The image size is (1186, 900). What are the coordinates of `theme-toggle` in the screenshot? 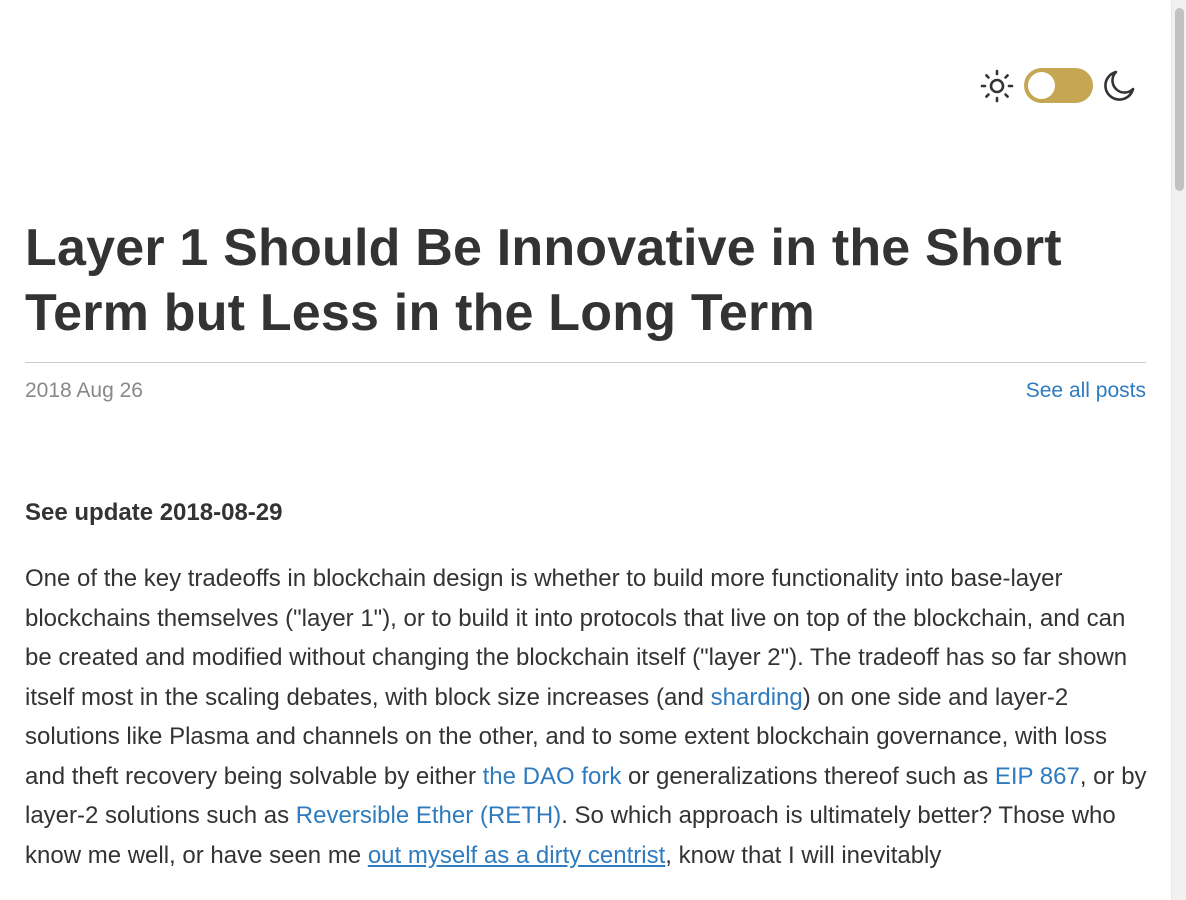 It's located at (1059, 86).